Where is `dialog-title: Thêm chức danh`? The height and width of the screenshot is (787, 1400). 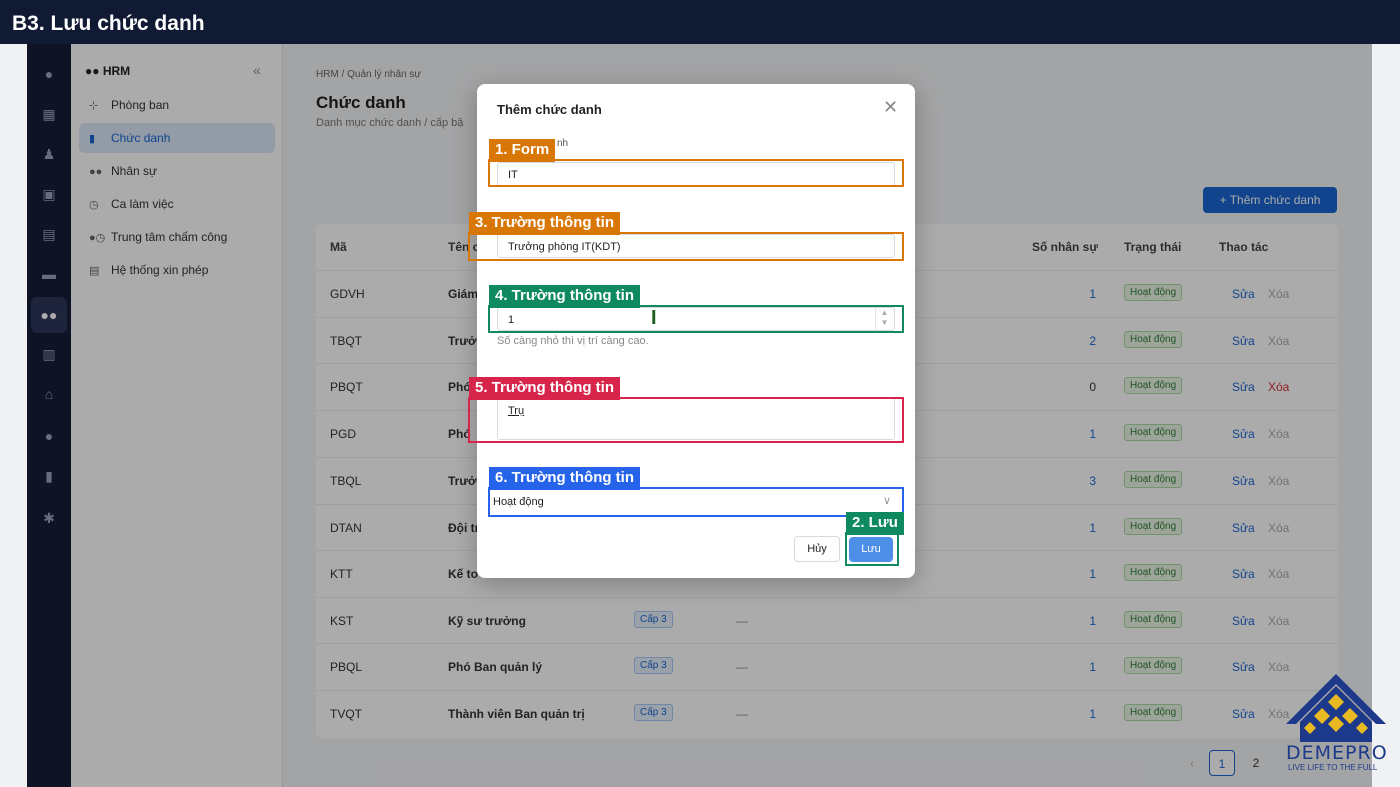 dialog-title: Thêm chức danh is located at coordinates (549, 109).